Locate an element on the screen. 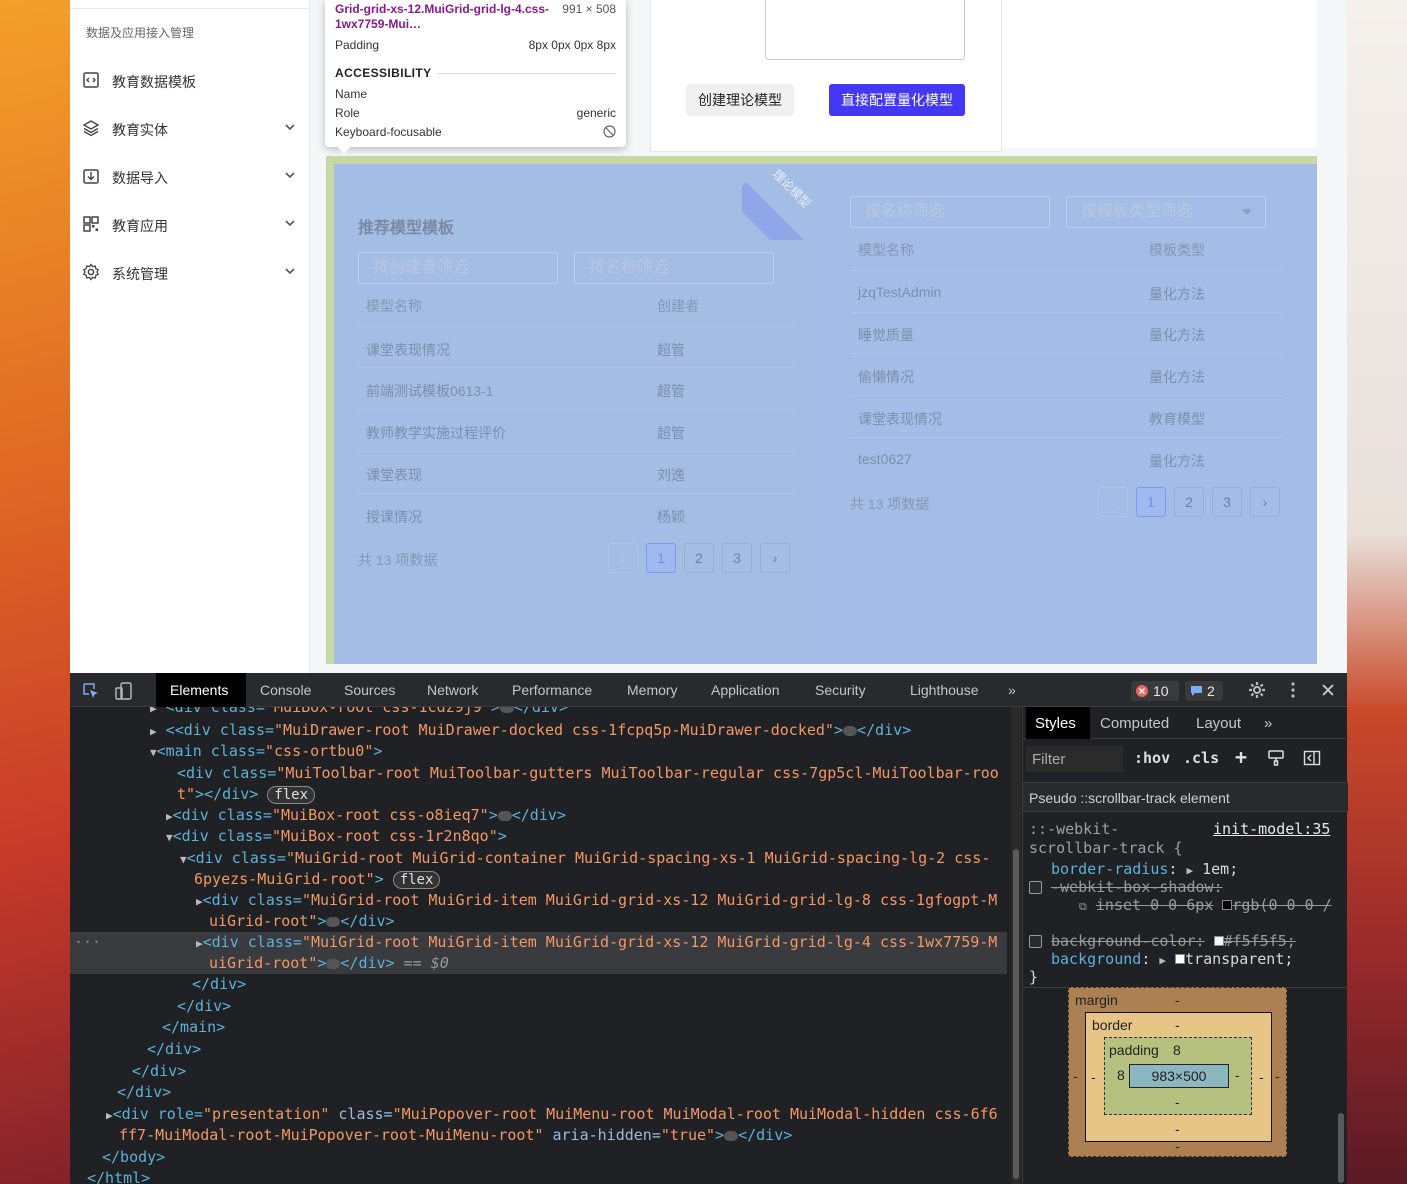 The height and width of the screenshot is (1184, 1407). cell-creator: 超管 is located at coordinates (671, 433).